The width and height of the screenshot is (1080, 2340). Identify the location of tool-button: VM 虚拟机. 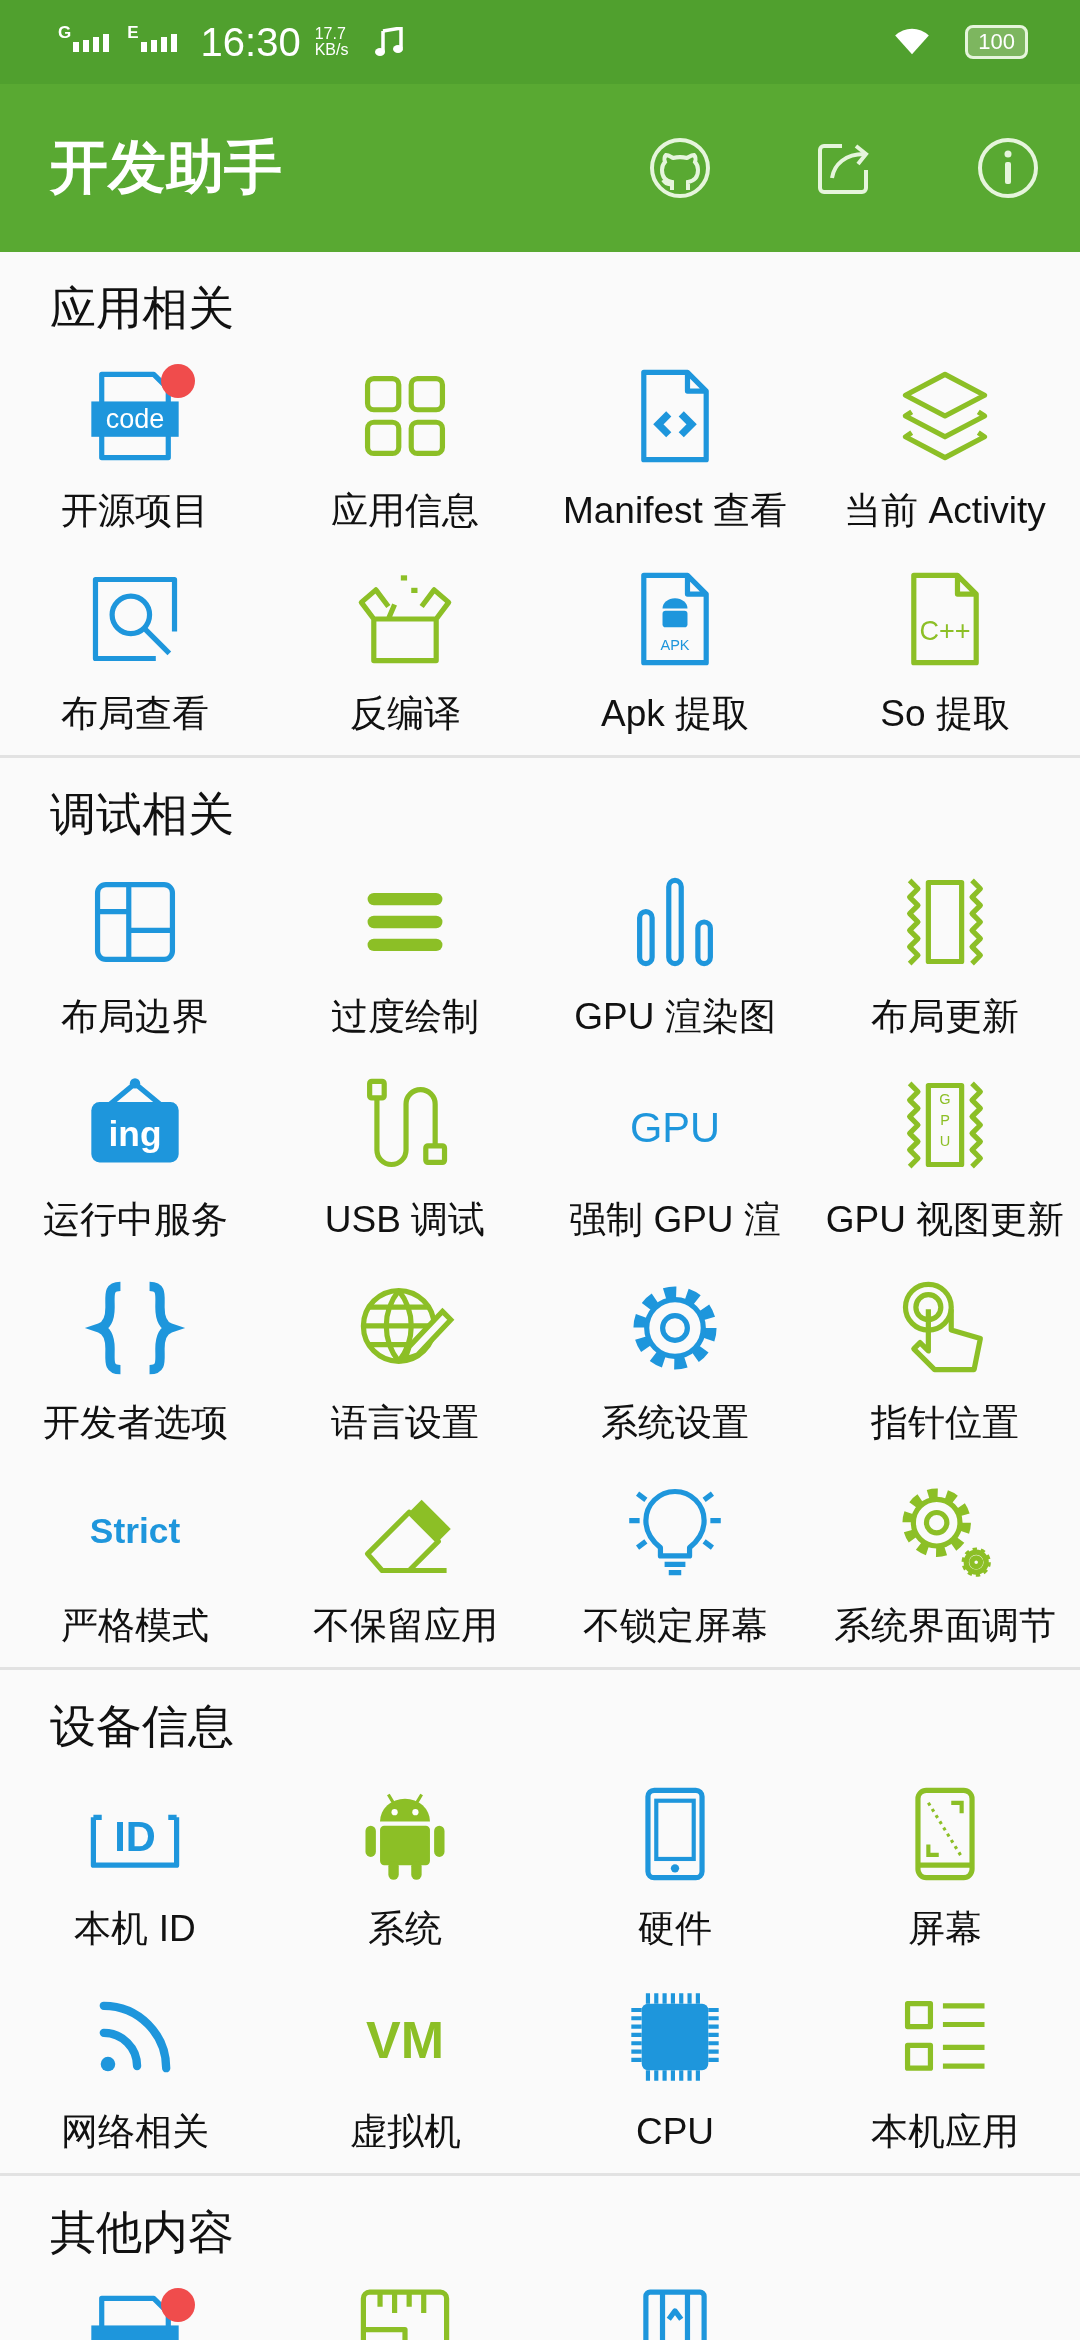
(405, 2076).